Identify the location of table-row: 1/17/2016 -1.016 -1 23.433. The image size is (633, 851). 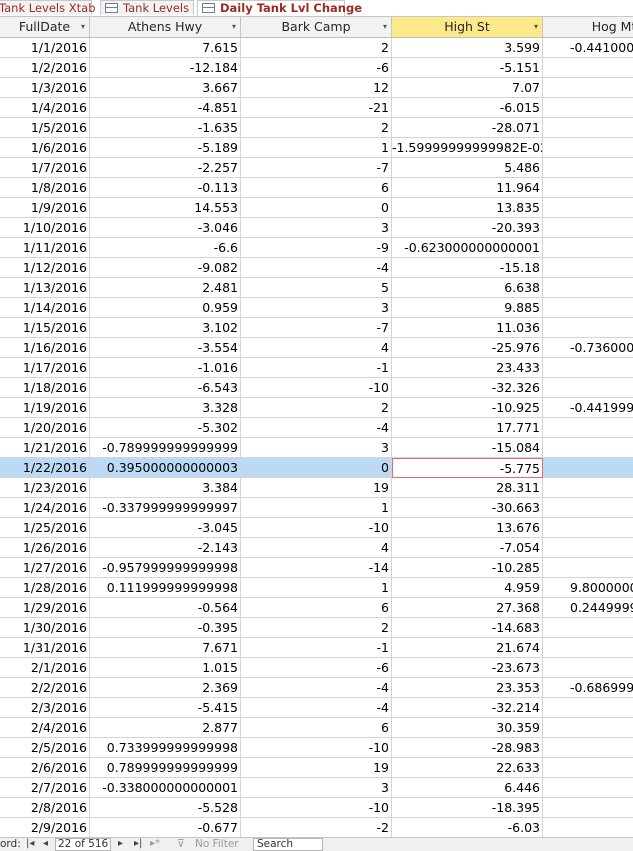
(316, 368).